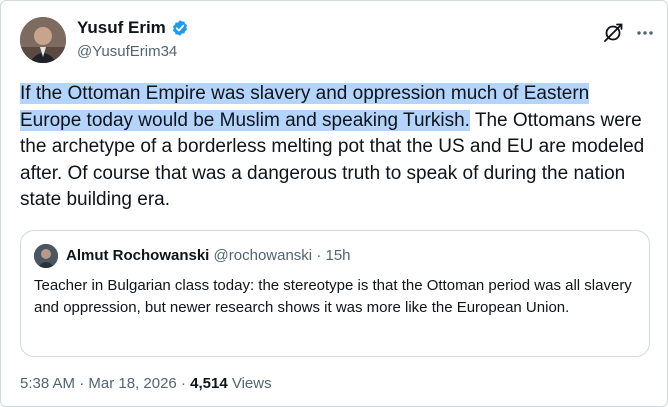 The width and height of the screenshot is (668, 407). What do you see at coordinates (337, 255) in the screenshot?
I see `quoted-time: 15h` at bounding box center [337, 255].